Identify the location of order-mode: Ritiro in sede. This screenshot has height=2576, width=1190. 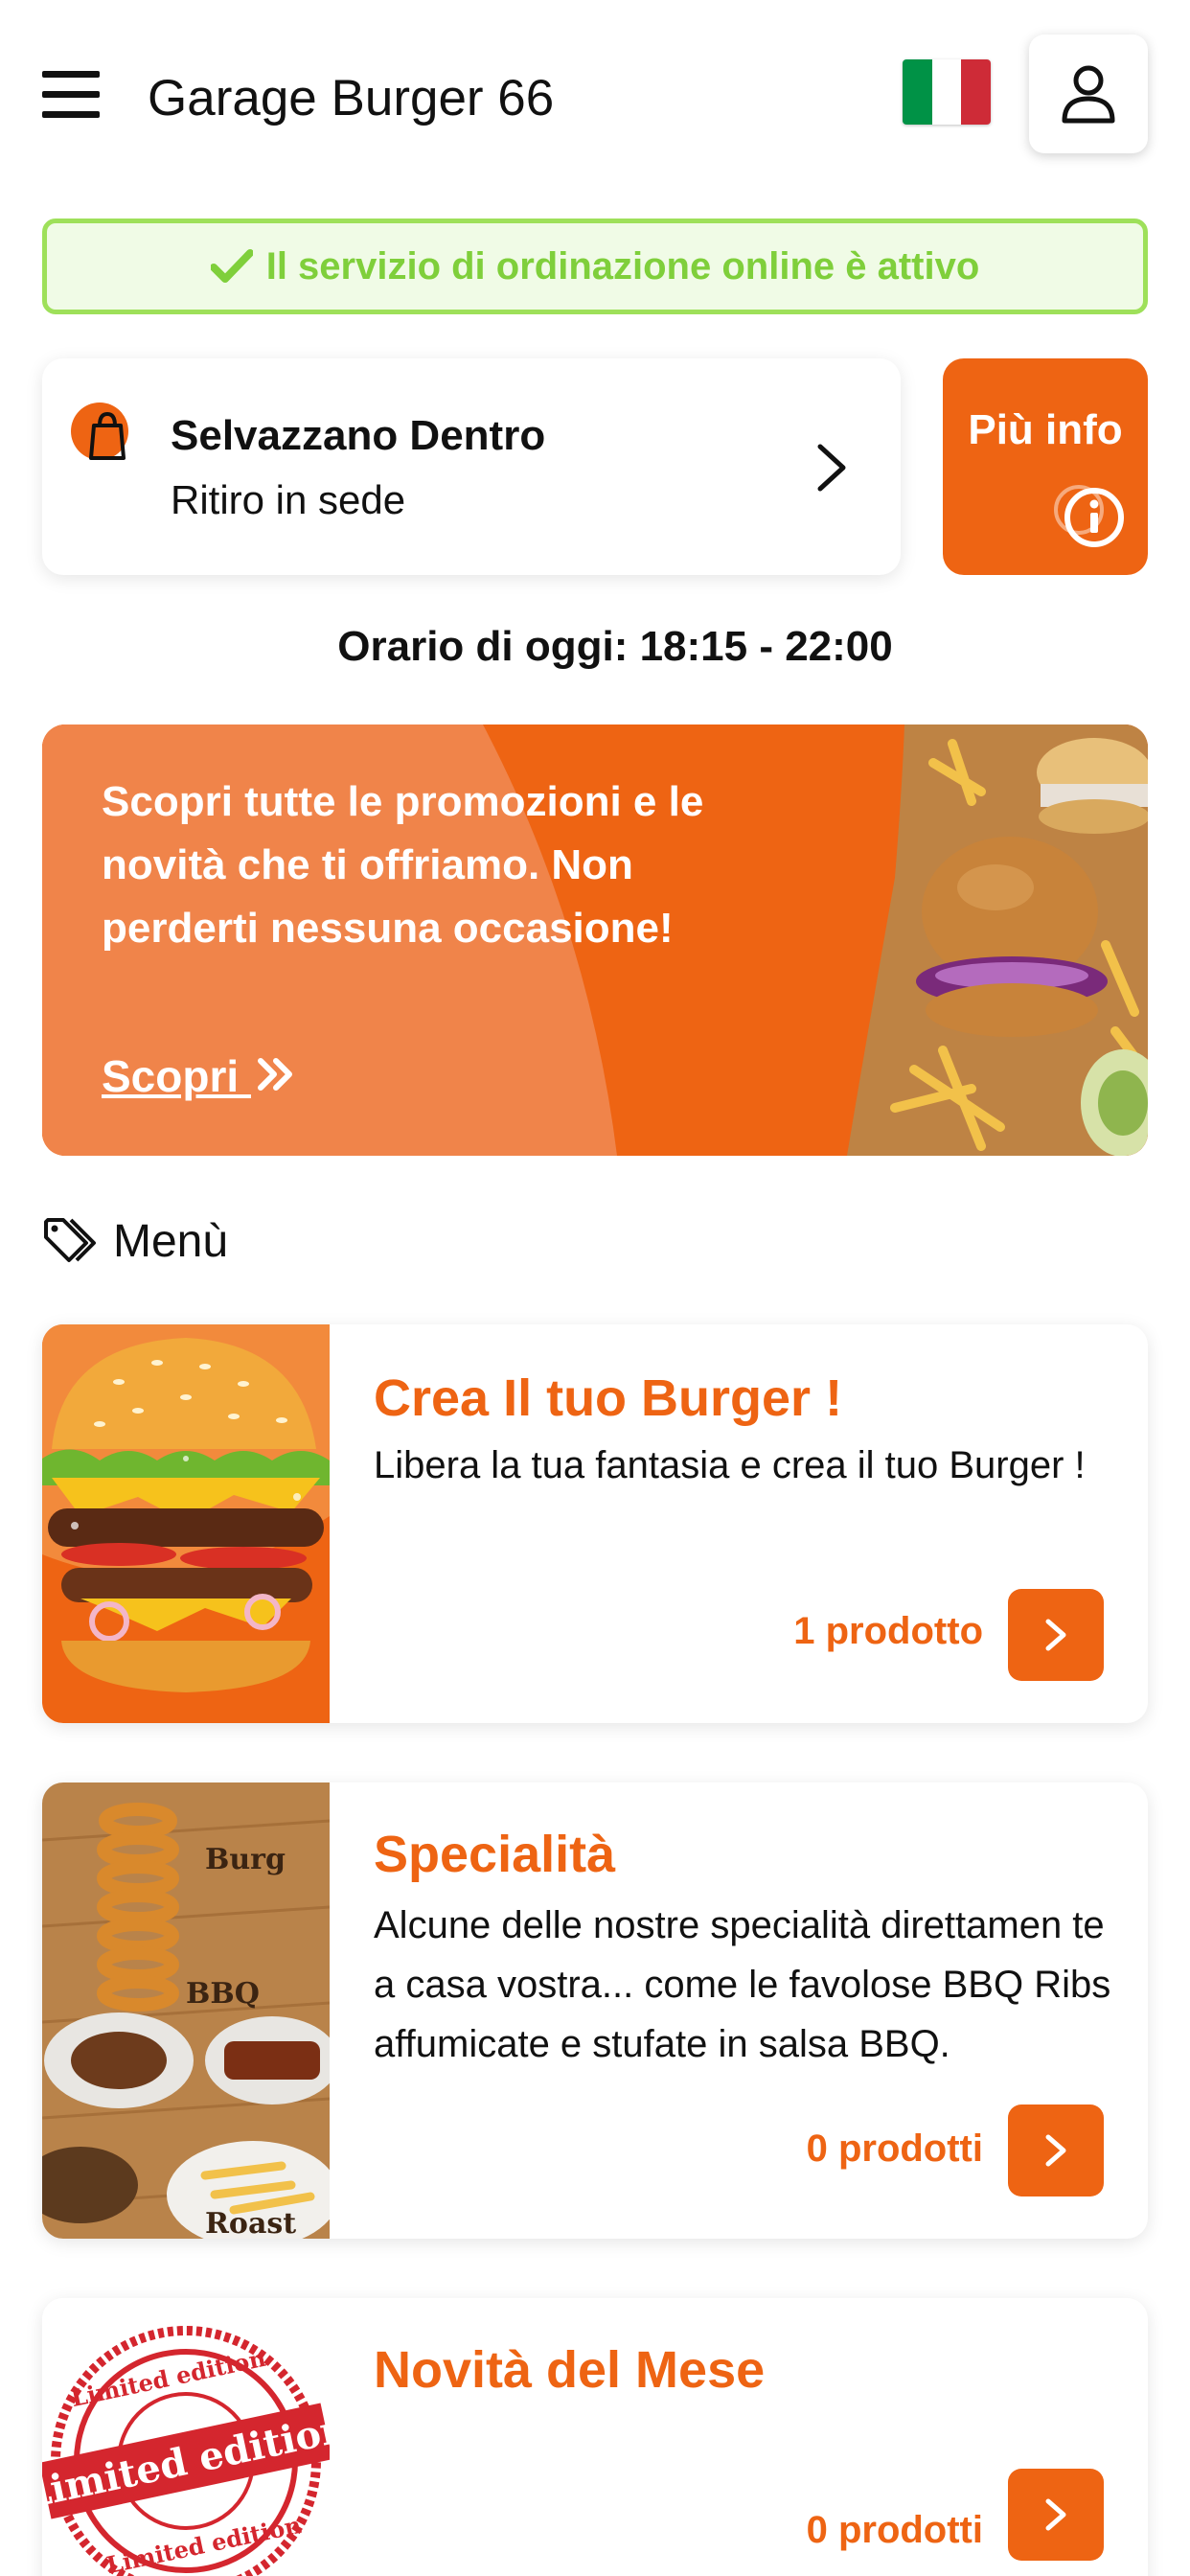
(288, 499).